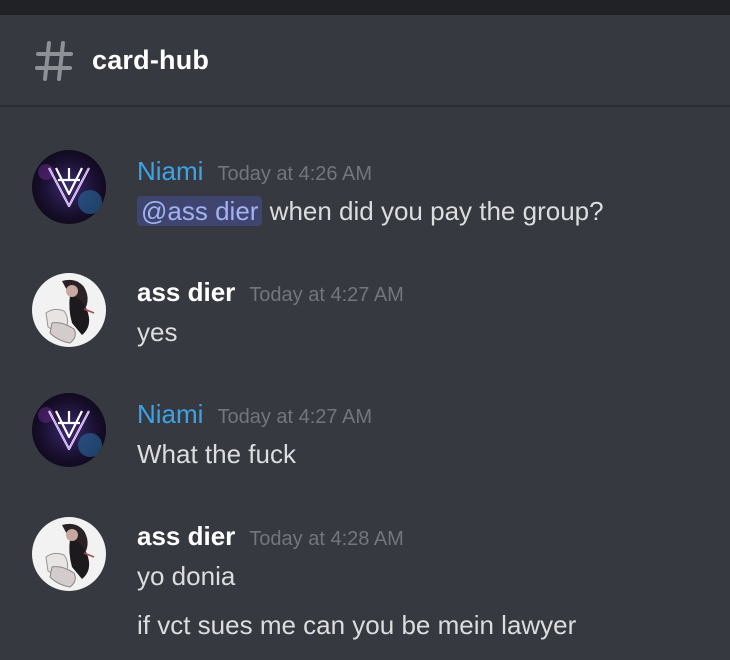  Describe the element at coordinates (157, 332) in the screenshot. I see `message-text: yes` at that location.